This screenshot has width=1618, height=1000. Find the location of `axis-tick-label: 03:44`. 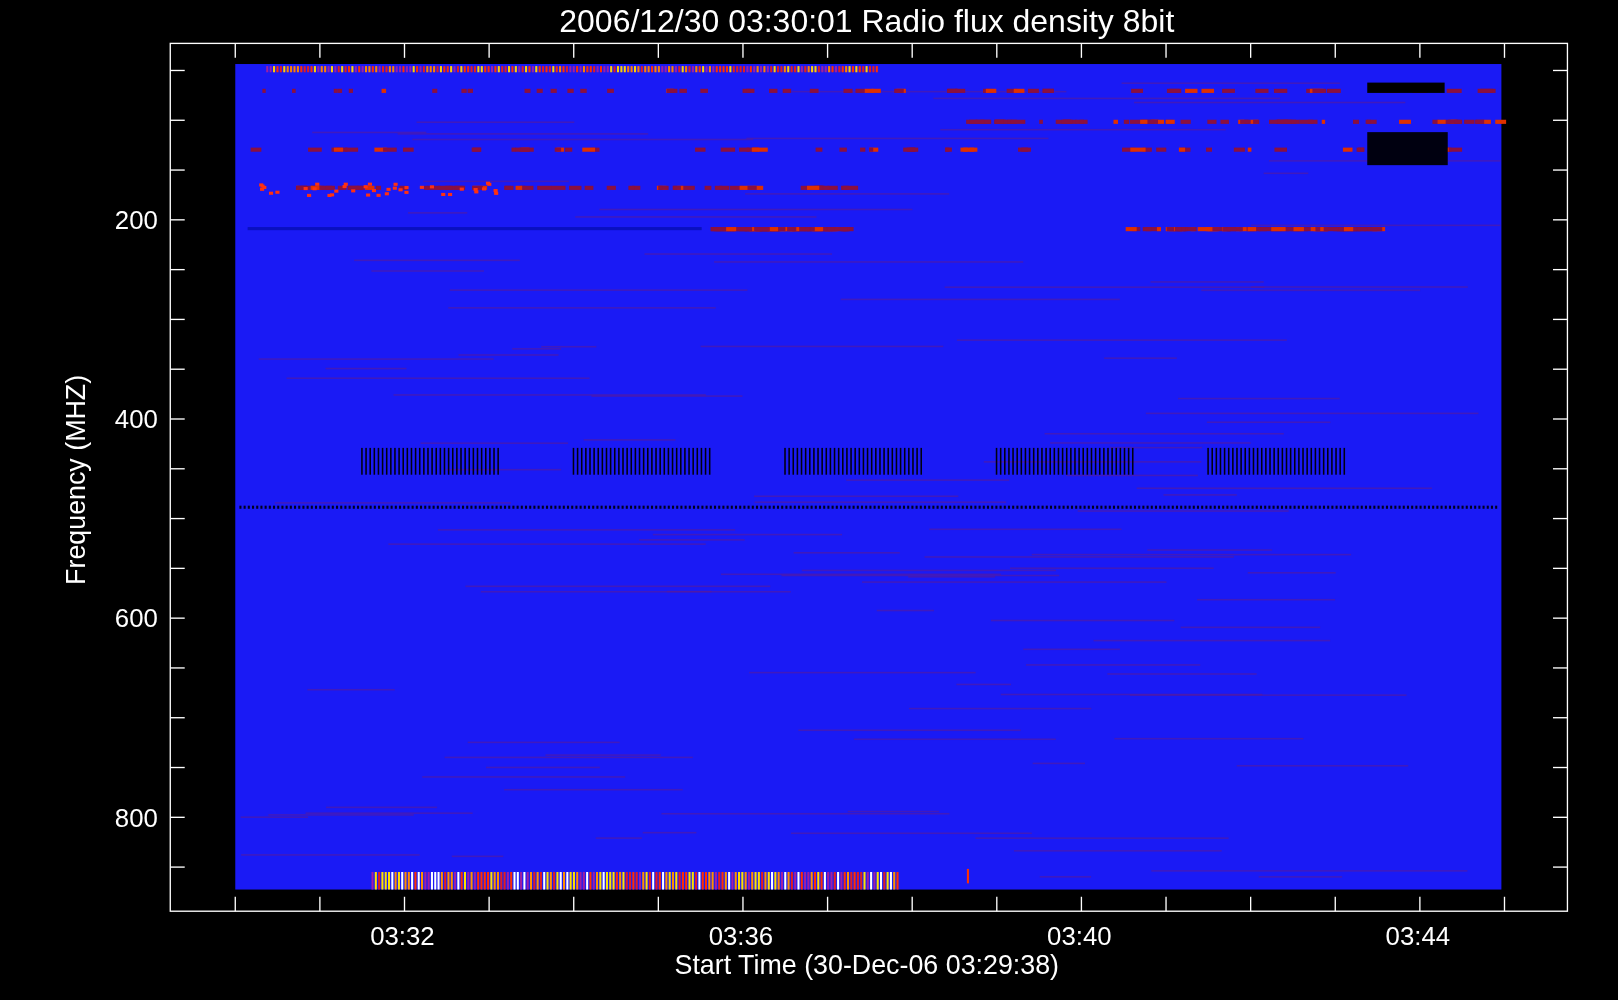

axis-tick-label: 03:44 is located at coordinates (1418, 936).